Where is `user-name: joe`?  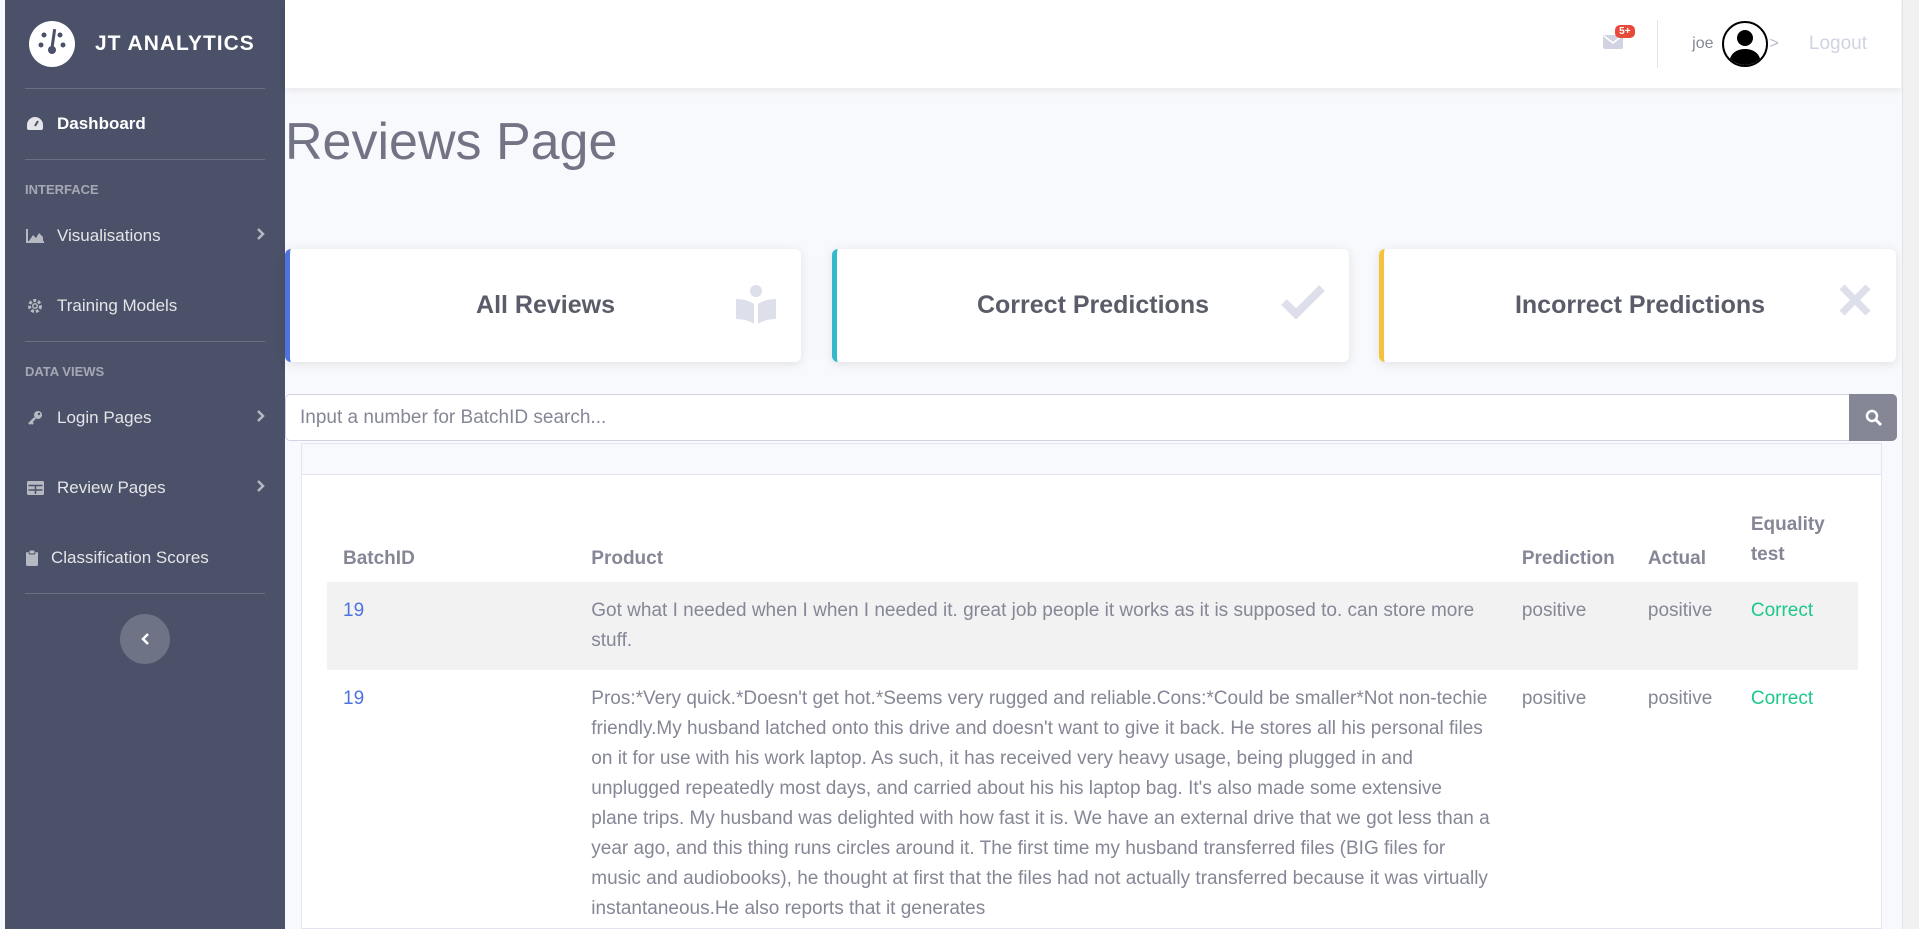
user-name: joe is located at coordinates (1702, 44).